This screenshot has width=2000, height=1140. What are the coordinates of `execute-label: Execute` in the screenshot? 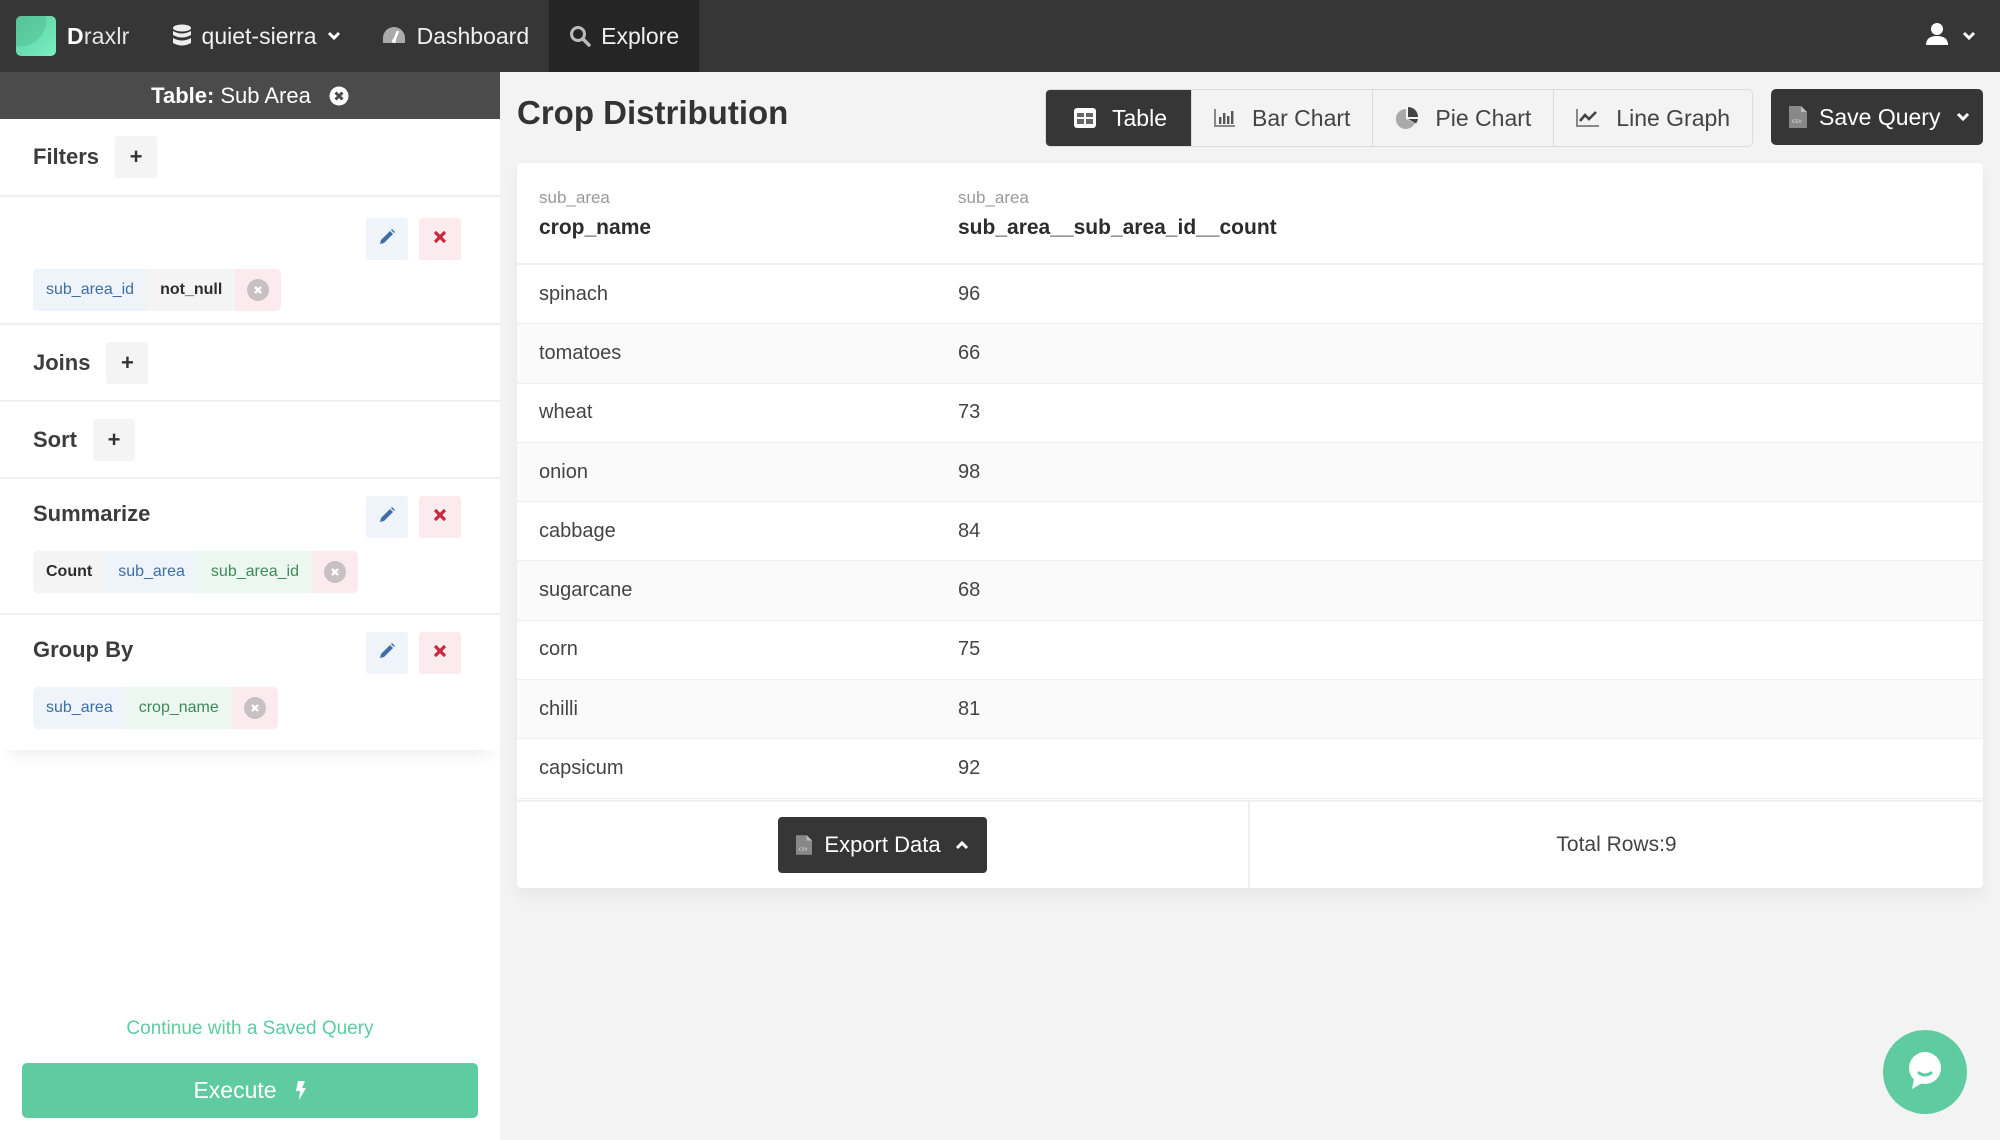 It's located at (235, 1090).